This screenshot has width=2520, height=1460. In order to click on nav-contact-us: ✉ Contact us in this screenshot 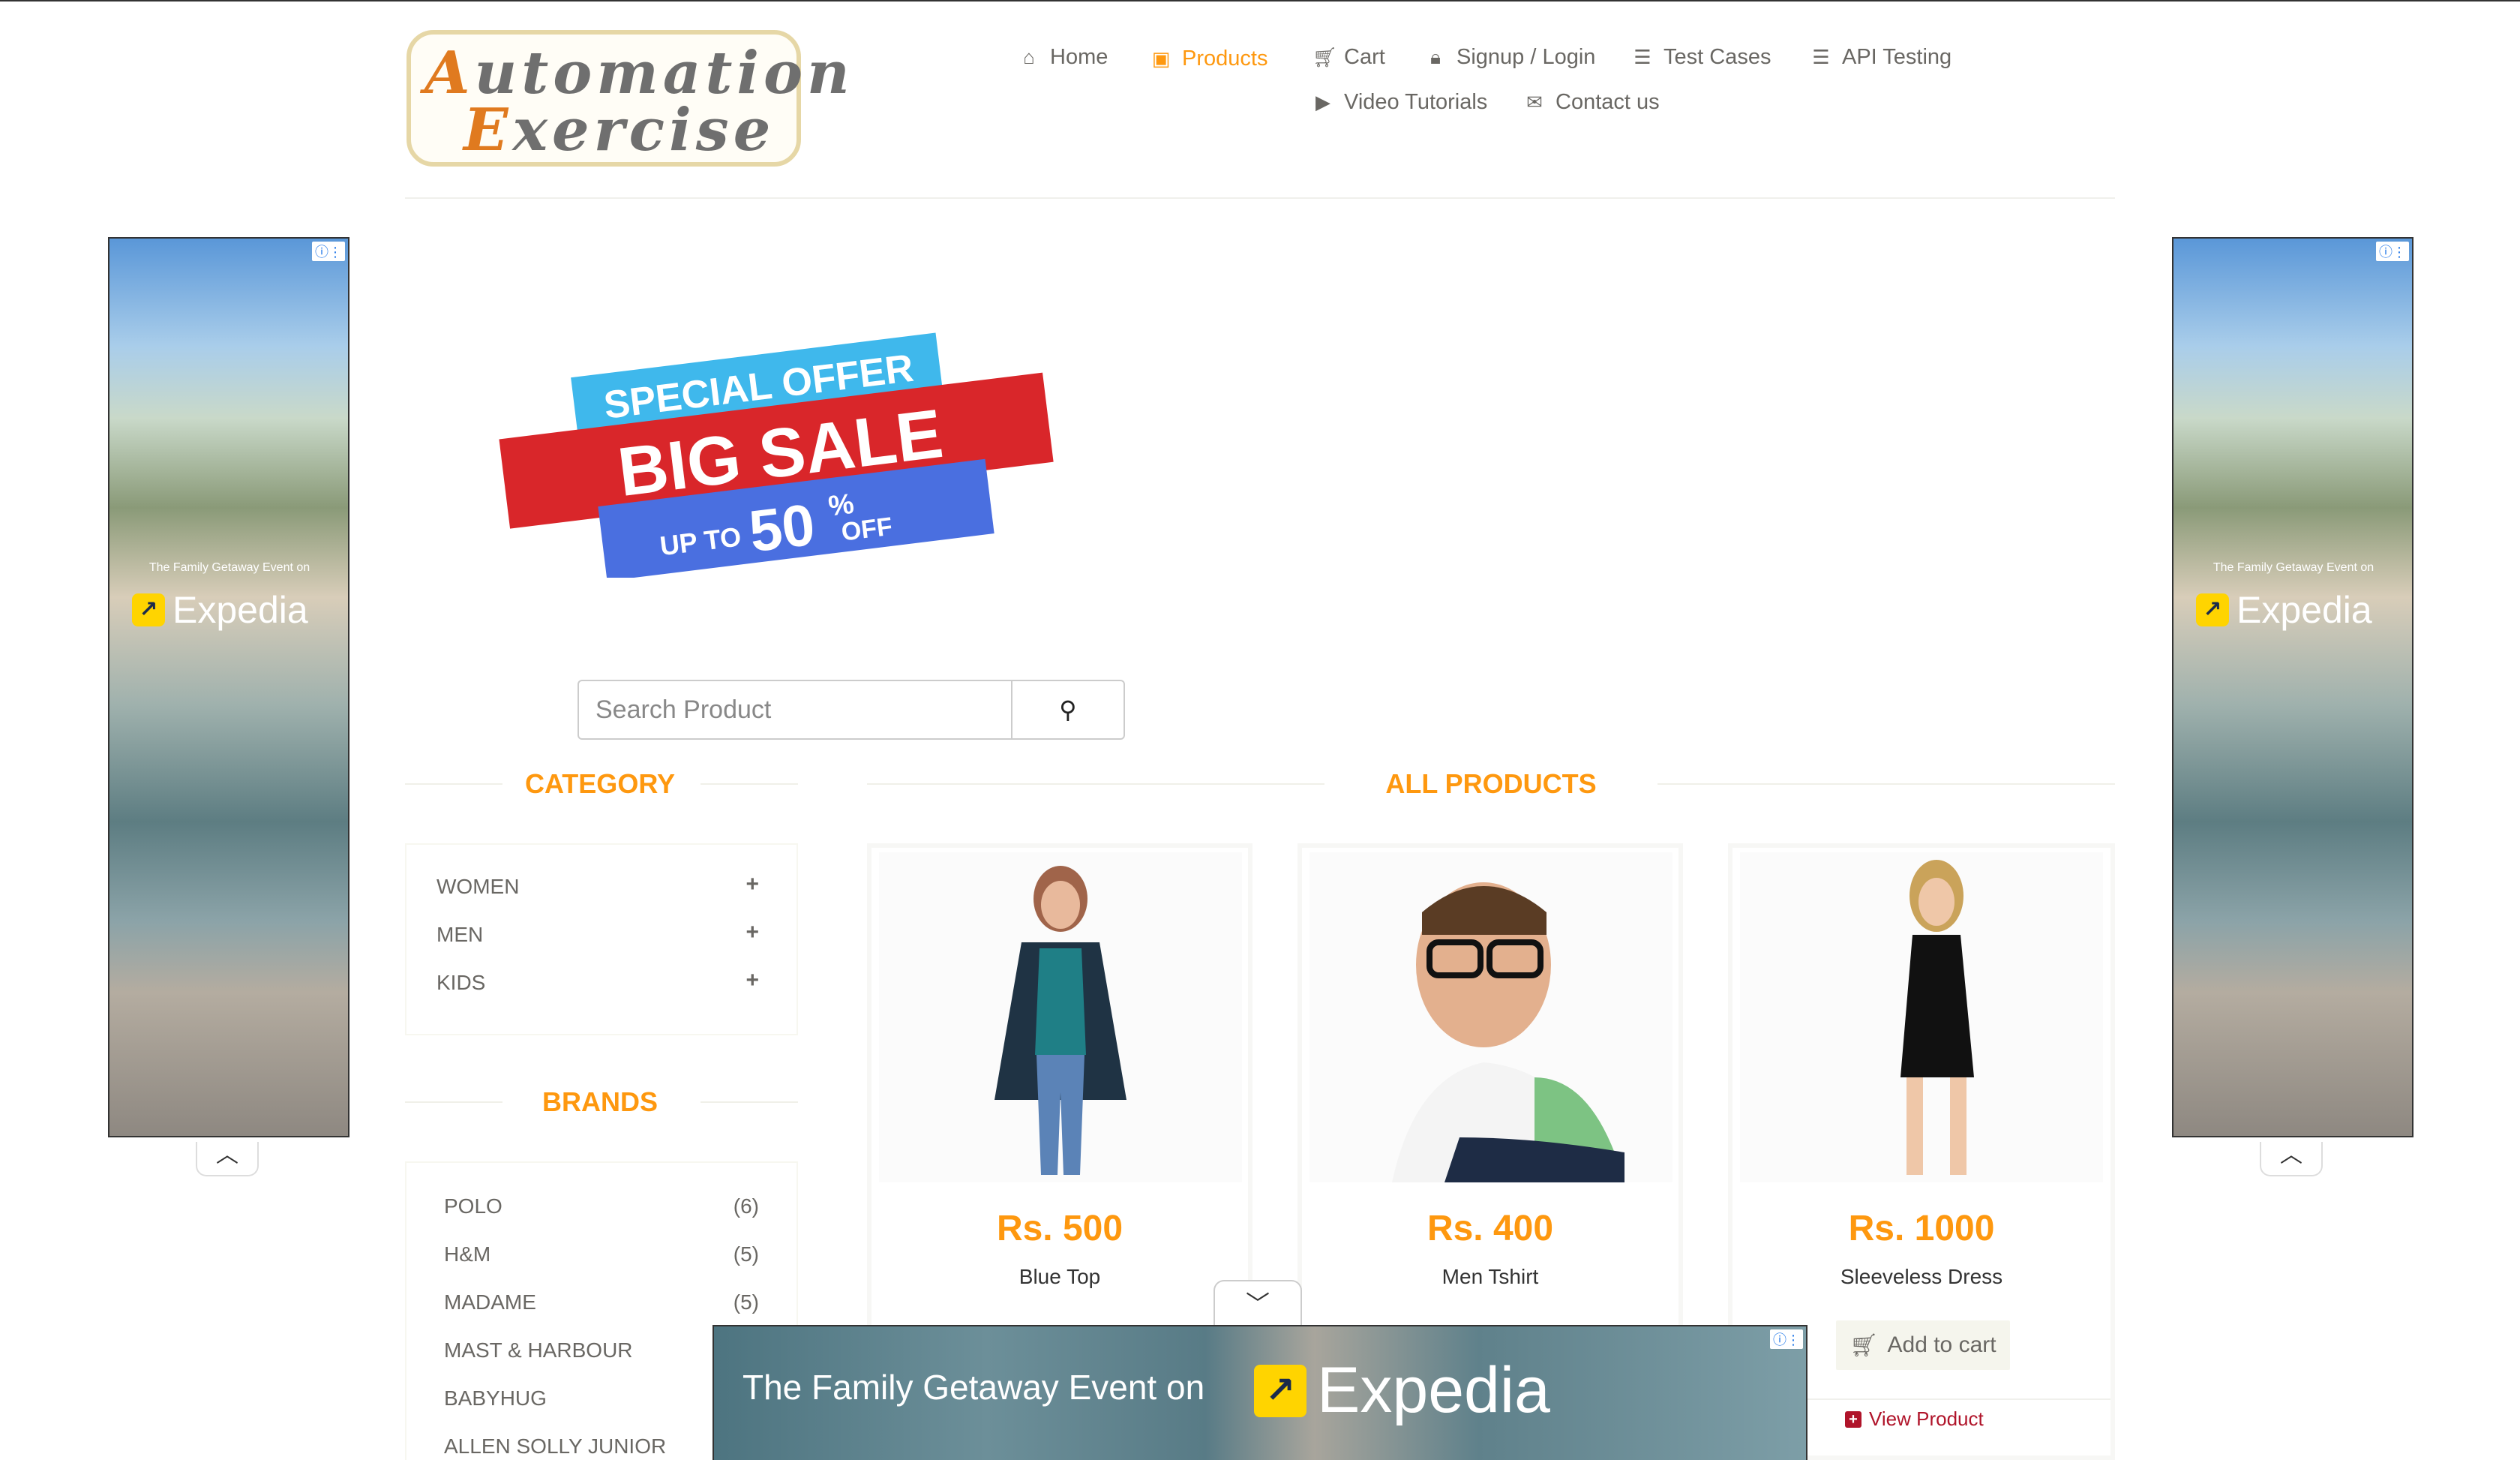, I will do `click(1592, 102)`.